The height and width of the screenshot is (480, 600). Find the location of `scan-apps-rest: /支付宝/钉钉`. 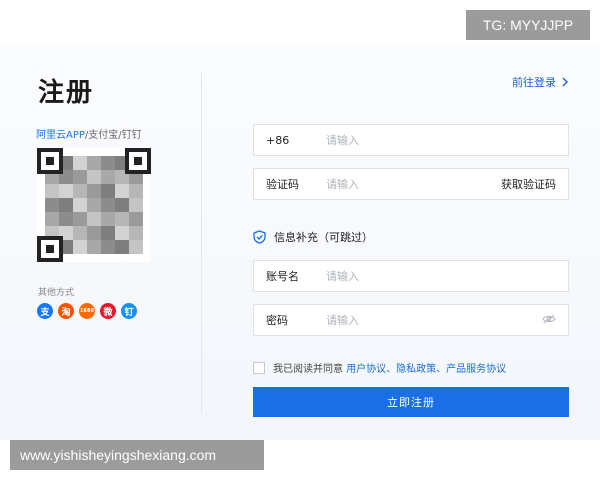

scan-apps-rest: /支付宝/钉钉 is located at coordinates (113, 135).